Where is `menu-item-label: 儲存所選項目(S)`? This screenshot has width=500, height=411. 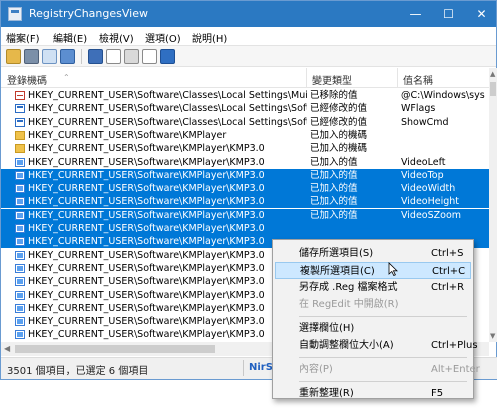
menu-item-label: 儲存所選項目(S) is located at coordinates (336, 253).